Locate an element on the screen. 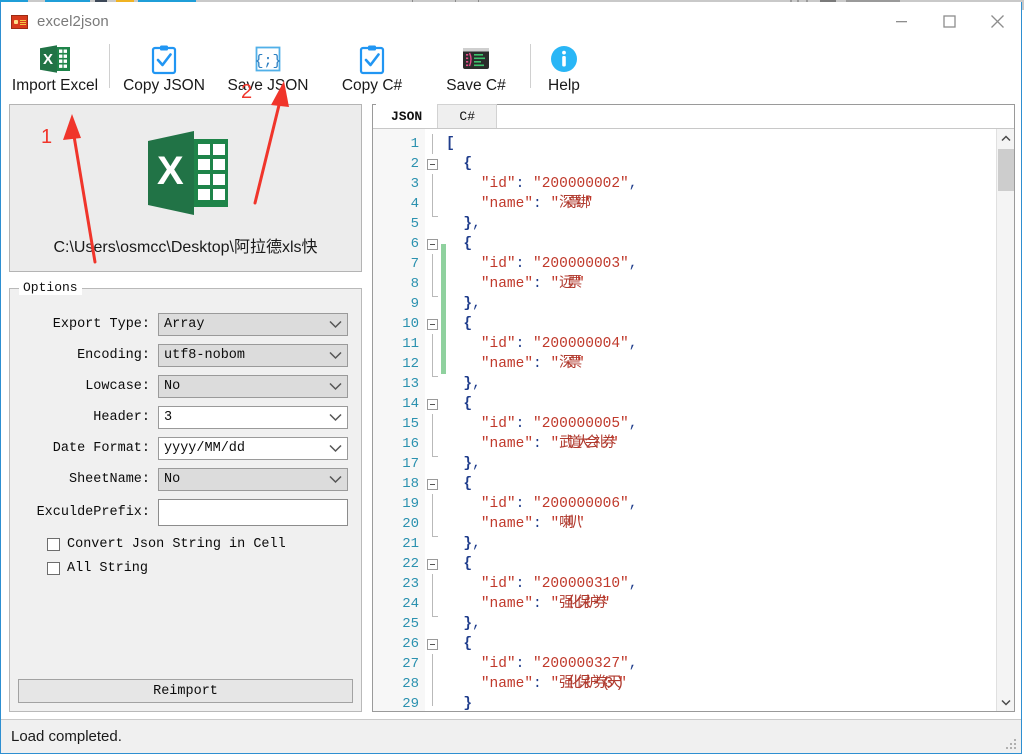 The image size is (1024, 754). window-controls is located at coordinates (949, 21).